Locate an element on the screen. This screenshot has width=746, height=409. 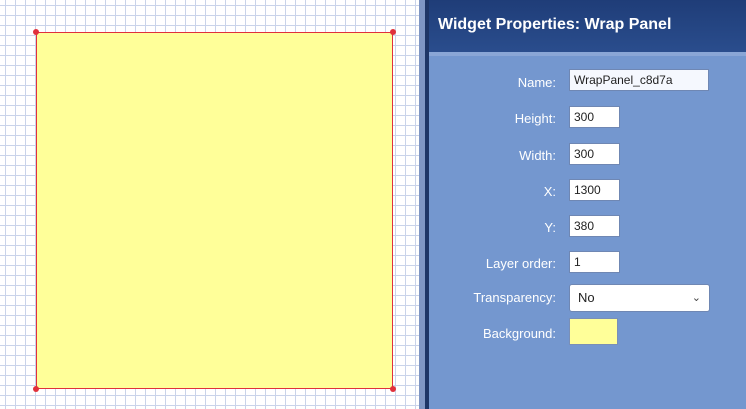
width-field: 300 is located at coordinates (594, 154).